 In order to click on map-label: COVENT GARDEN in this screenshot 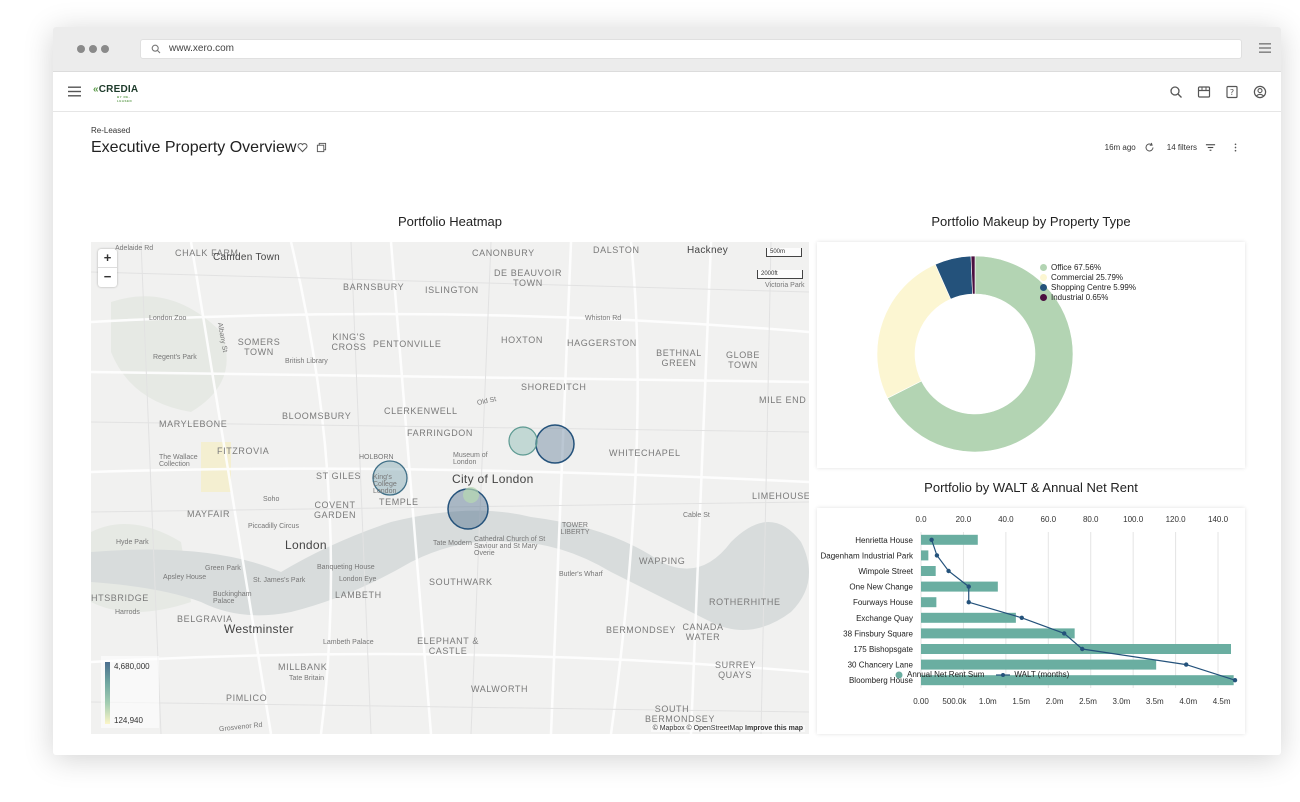, I will do `click(335, 510)`.